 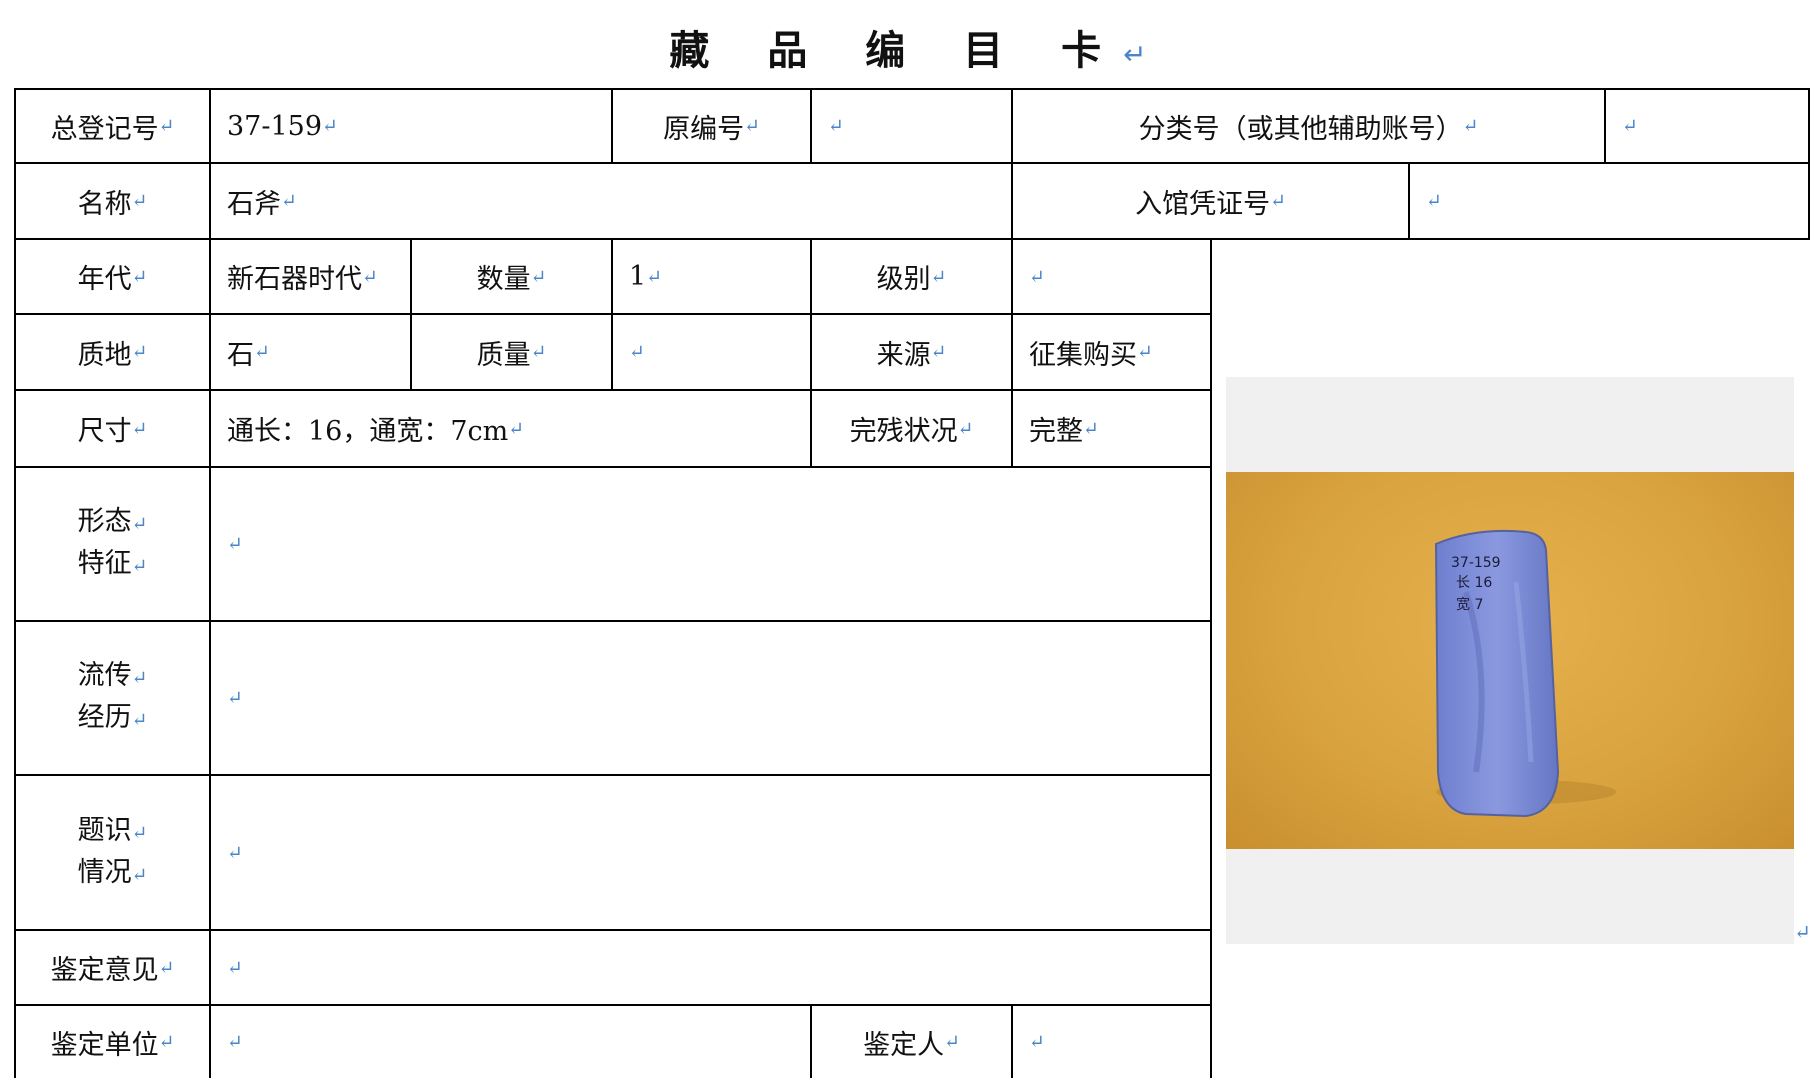 I want to click on name-label: 名称 ↵, so click(x=112, y=204).